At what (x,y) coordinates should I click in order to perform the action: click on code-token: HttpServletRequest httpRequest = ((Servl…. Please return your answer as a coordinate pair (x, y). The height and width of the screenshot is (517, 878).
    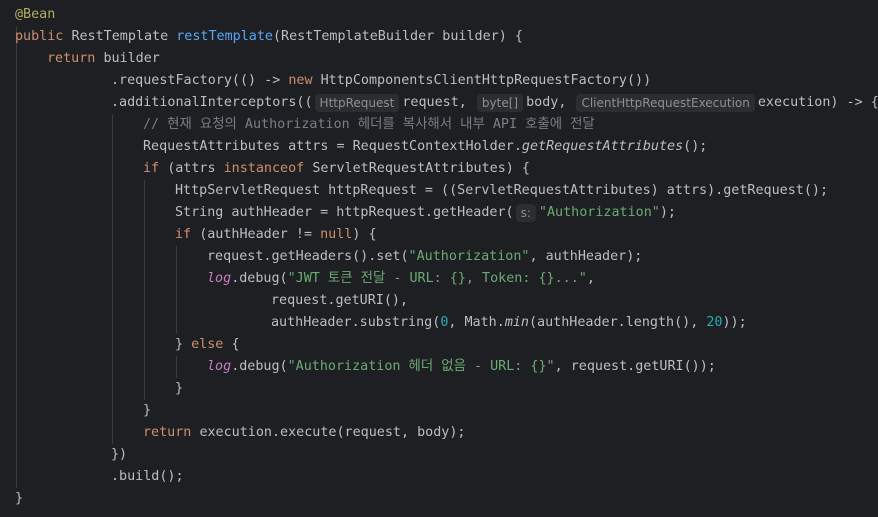
    Looking at the image, I should click on (502, 190).